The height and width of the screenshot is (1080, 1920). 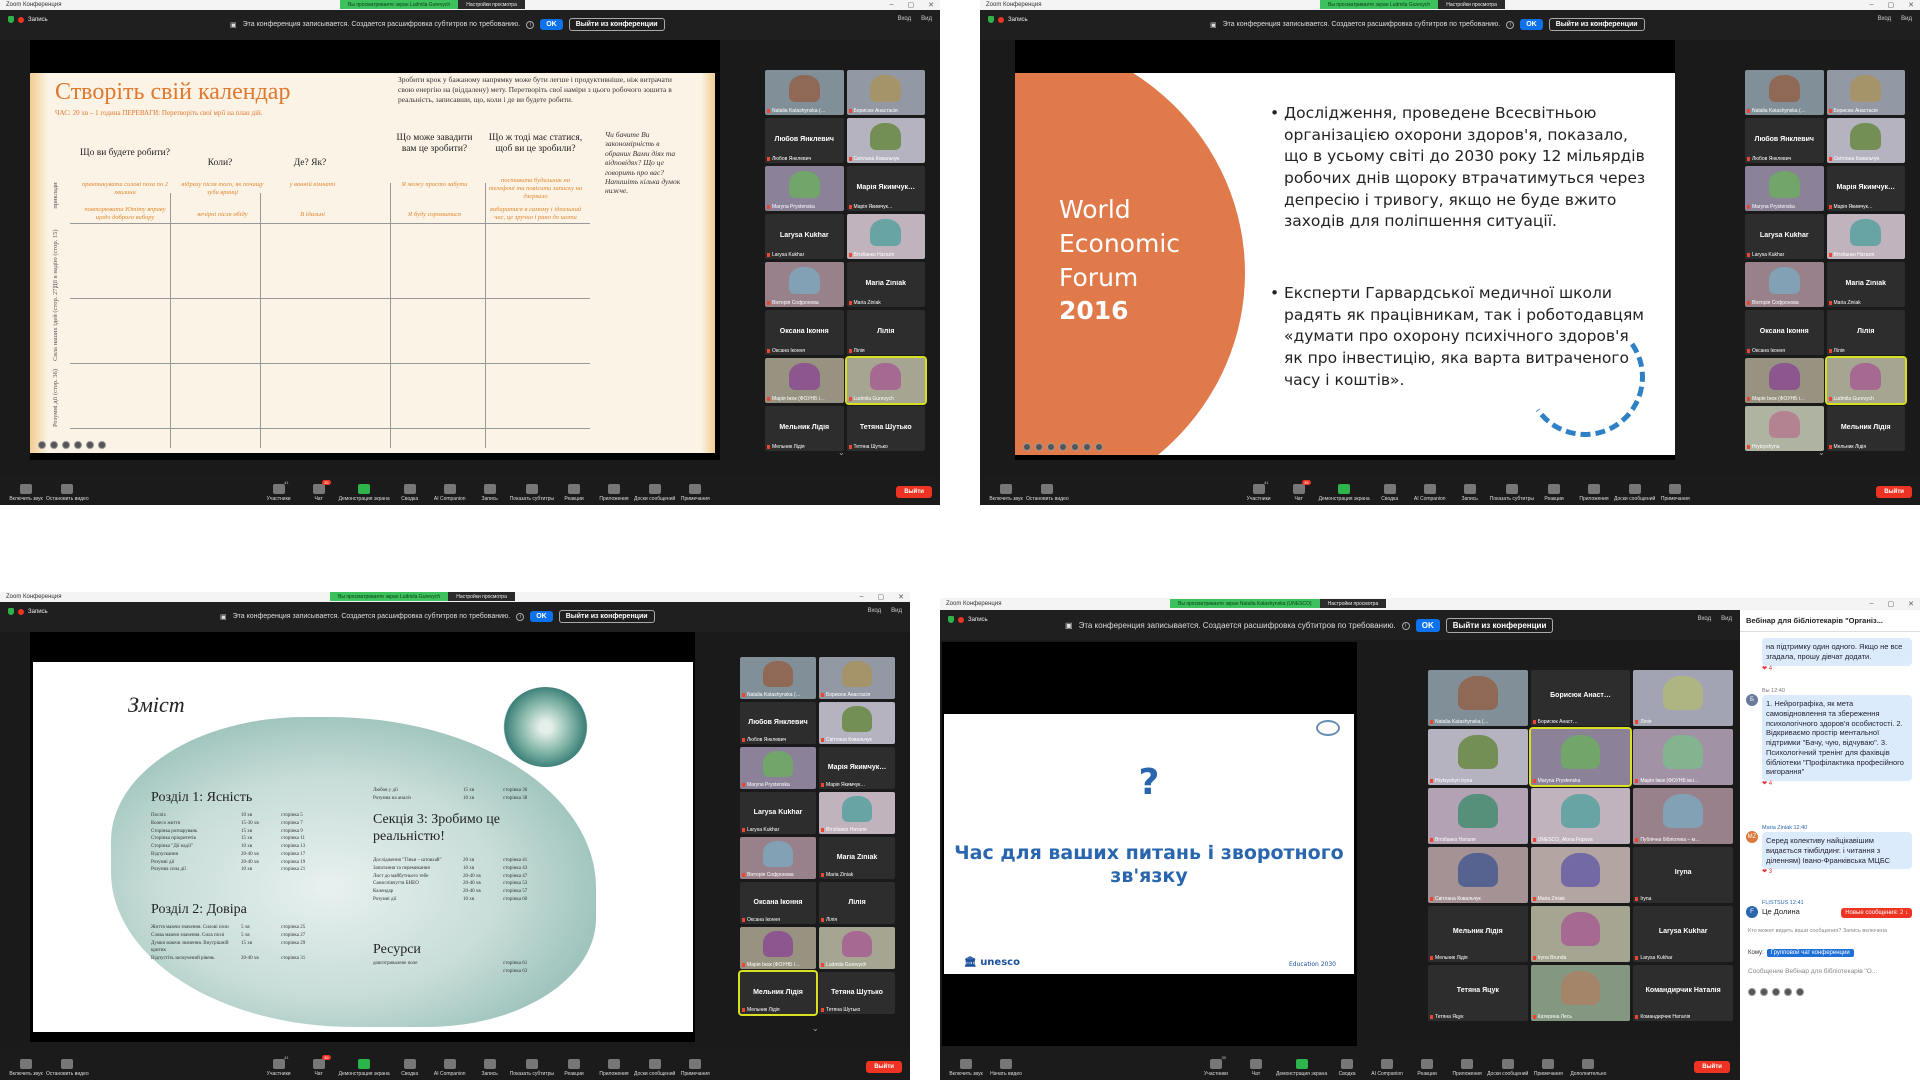 I want to click on toolbar-button: Приложения, so click(x=1594, y=493).